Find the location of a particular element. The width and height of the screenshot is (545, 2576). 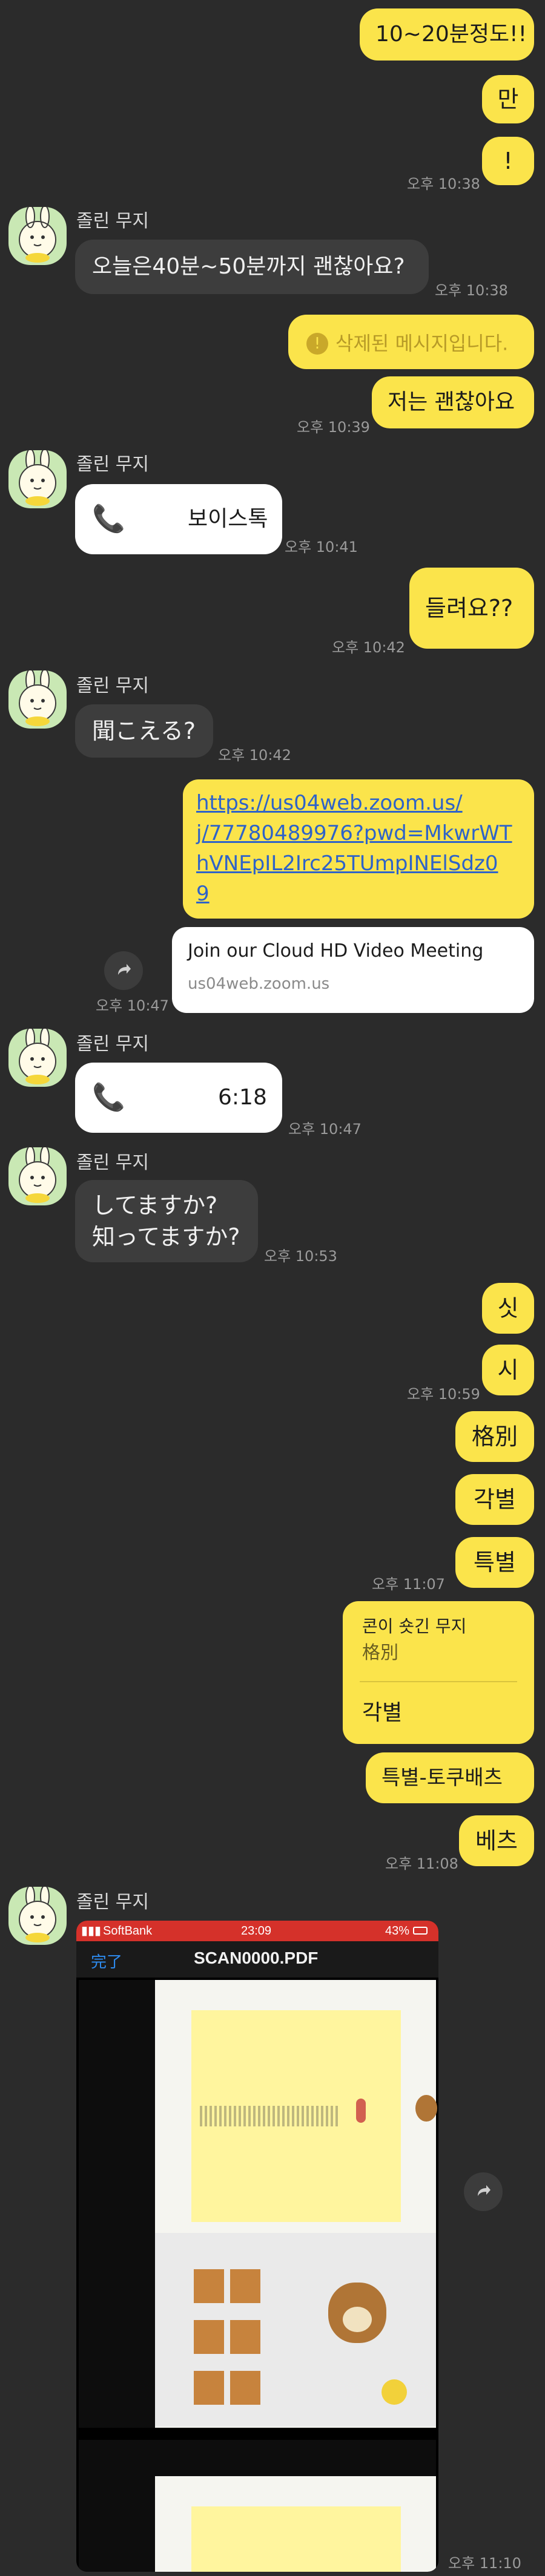

my-message: 10~20분정도!! is located at coordinates (447, 34).